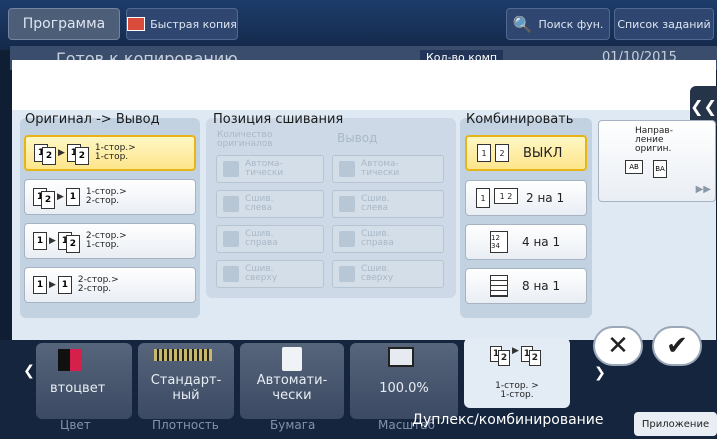 This screenshot has height=439, width=717. Describe the element at coordinates (703, 189) in the screenshot. I see `chevron-right-icon: ▶▶` at that location.